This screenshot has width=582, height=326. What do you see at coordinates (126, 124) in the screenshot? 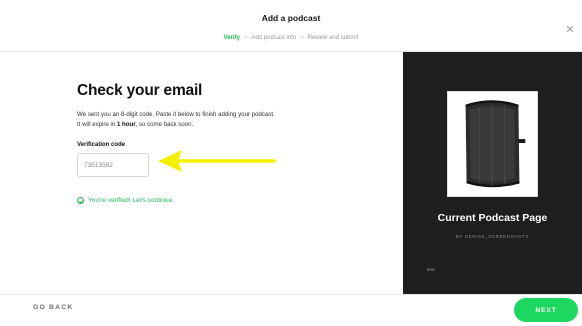
I see `expiry-duration: 1 hour` at bounding box center [126, 124].